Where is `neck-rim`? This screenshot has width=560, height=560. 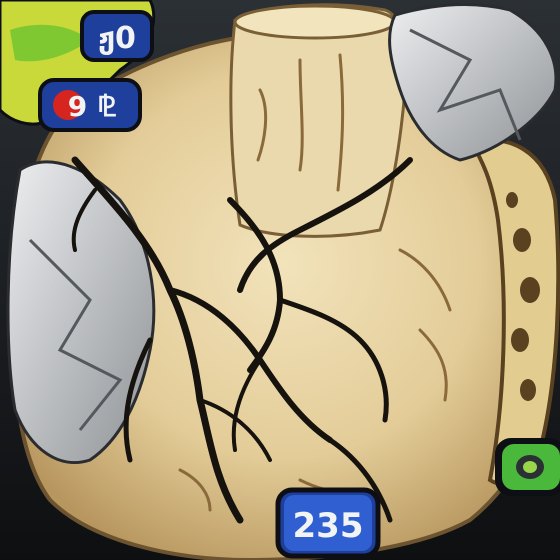 neck-rim is located at coordinates (315, 22).